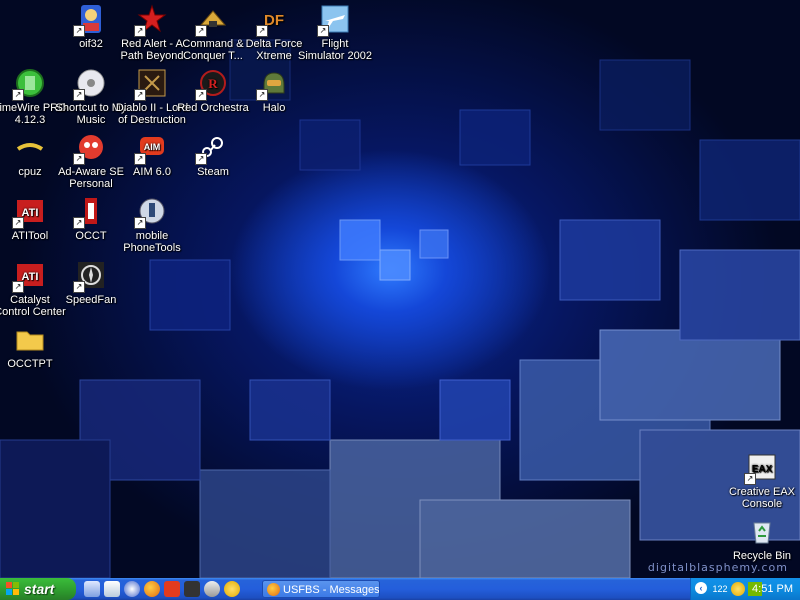 Image resolution: width=800 pixels, height=600 pixels. Describe the element at coordinates (90, 84) in the screenshot. I see `cd-icon: ↗` at that location.